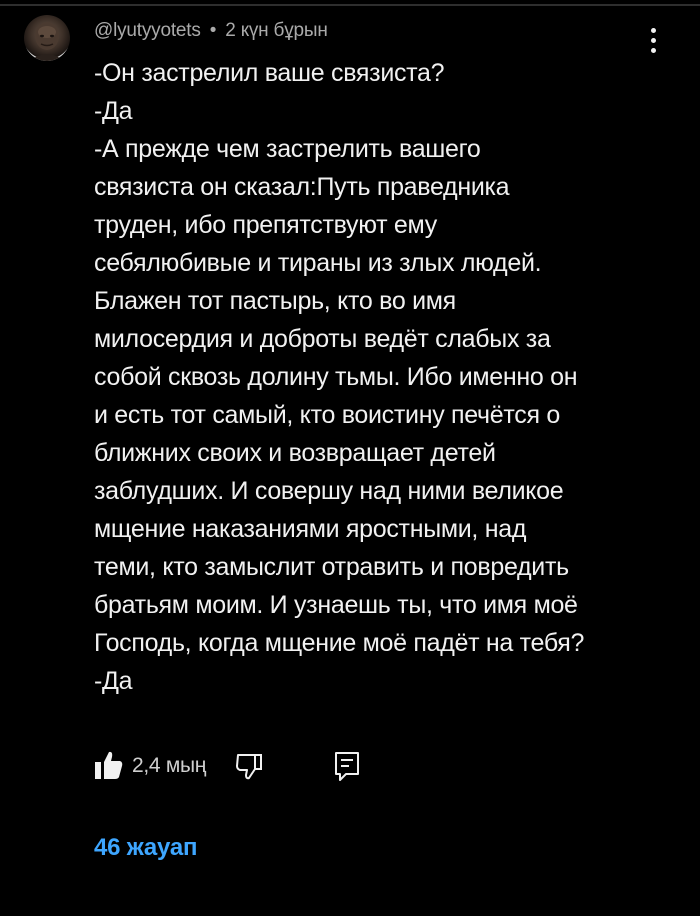 Image resolution: width=700 pixels, height=916 pixels. Describe the element at coordinates (276, 30) in the screenshot. I see `comment-timestamp: 2 күн бұрын` at that location.